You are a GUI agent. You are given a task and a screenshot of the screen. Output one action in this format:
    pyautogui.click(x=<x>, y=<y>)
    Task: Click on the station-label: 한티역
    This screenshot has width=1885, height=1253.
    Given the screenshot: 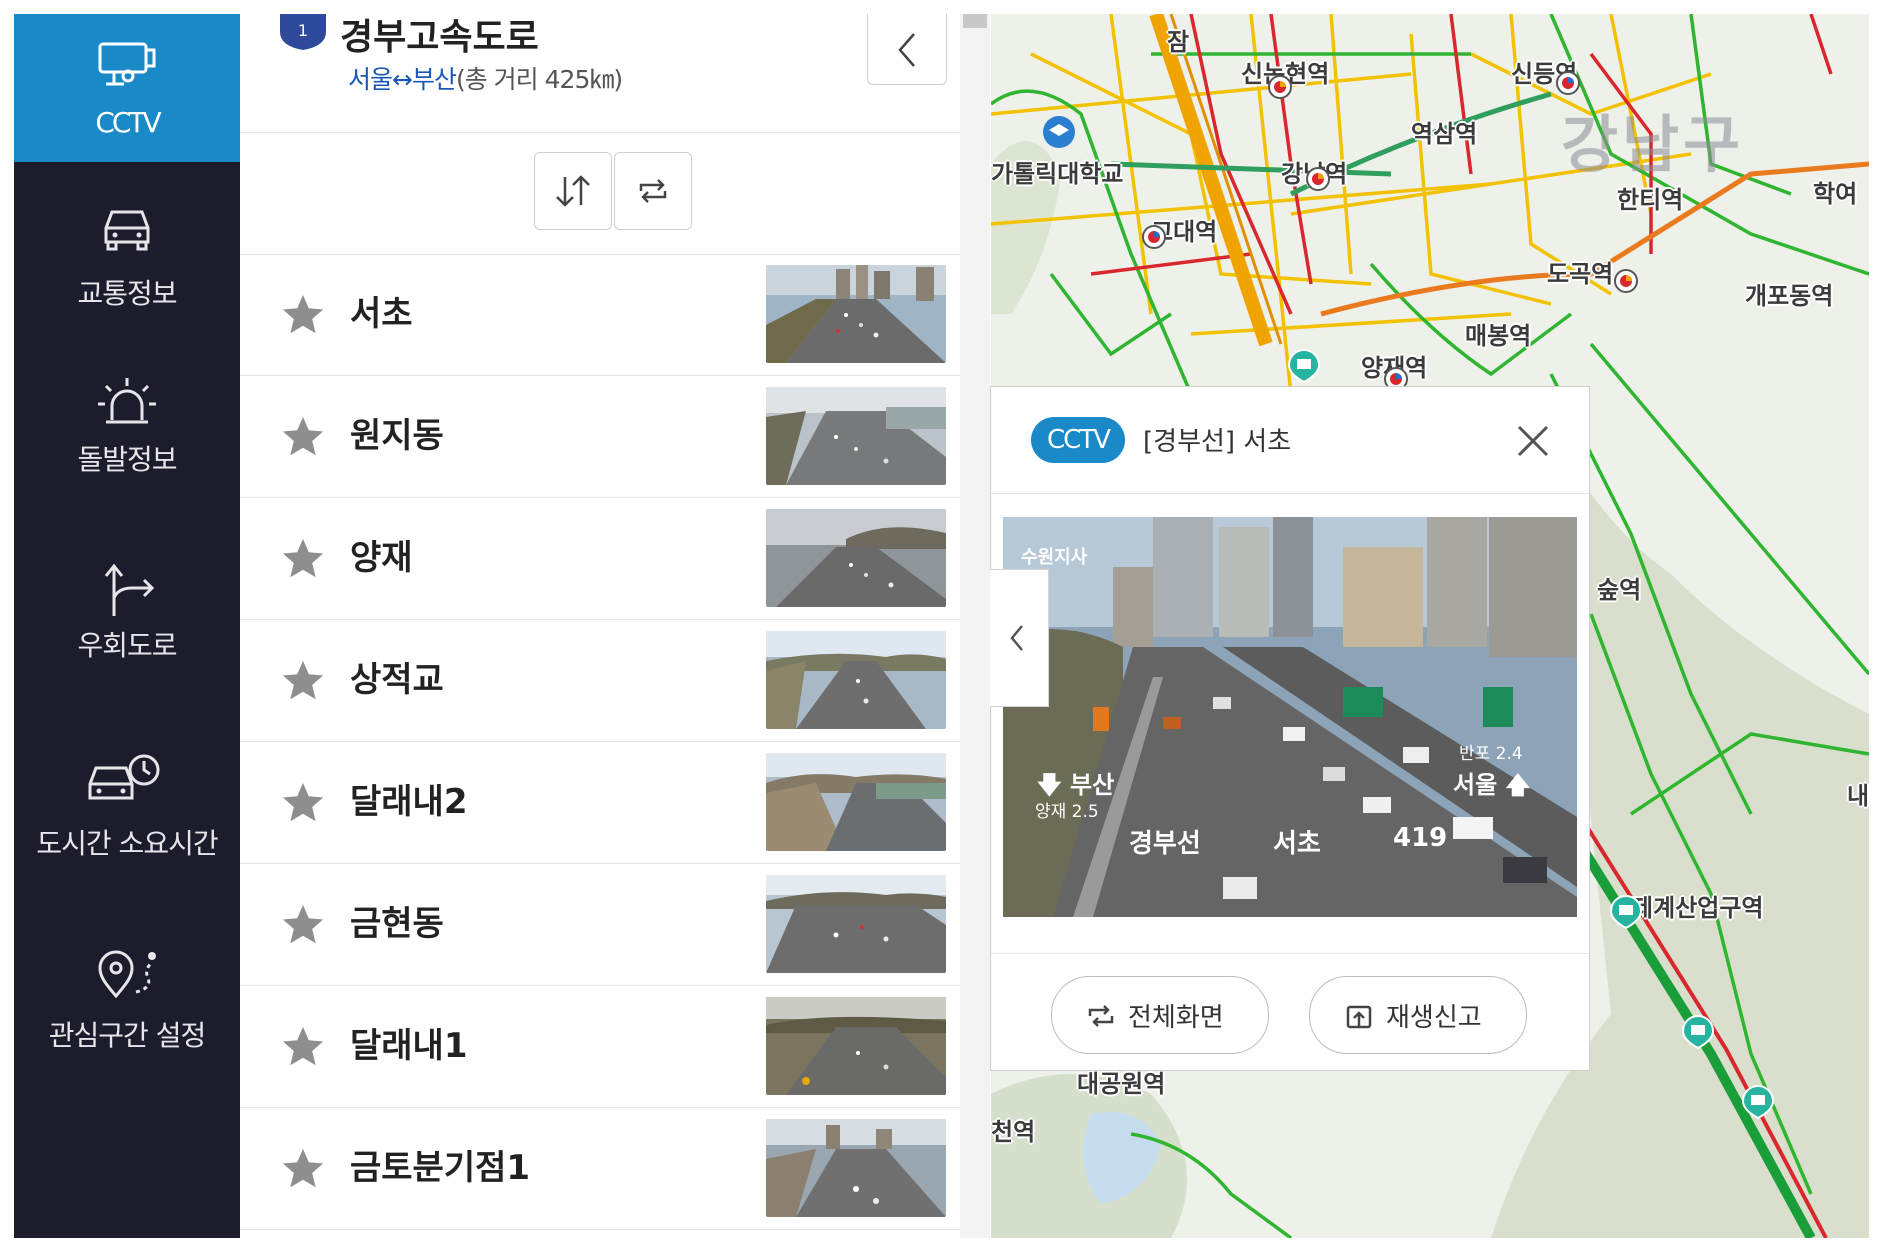 What is the action you would take?
    pyautogui.click(x=1650, y=200)
    